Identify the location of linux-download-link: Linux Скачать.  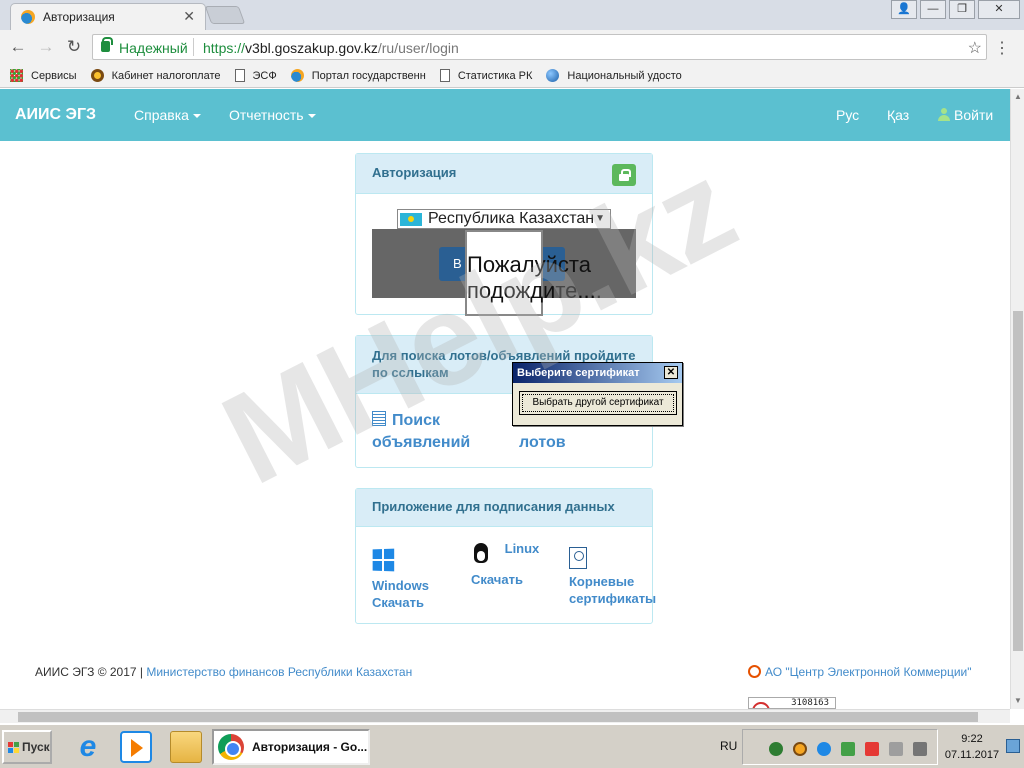
(505, 564).